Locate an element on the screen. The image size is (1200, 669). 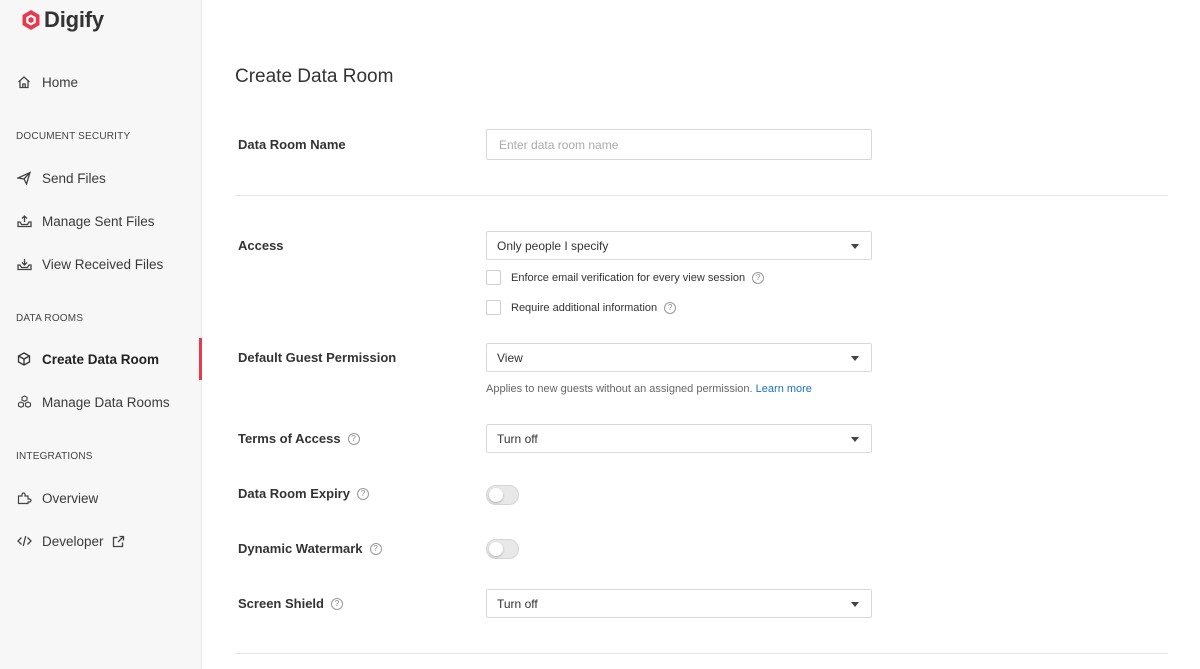
data-room-name-label: Data Room Name is located at coordinates (292, 144).